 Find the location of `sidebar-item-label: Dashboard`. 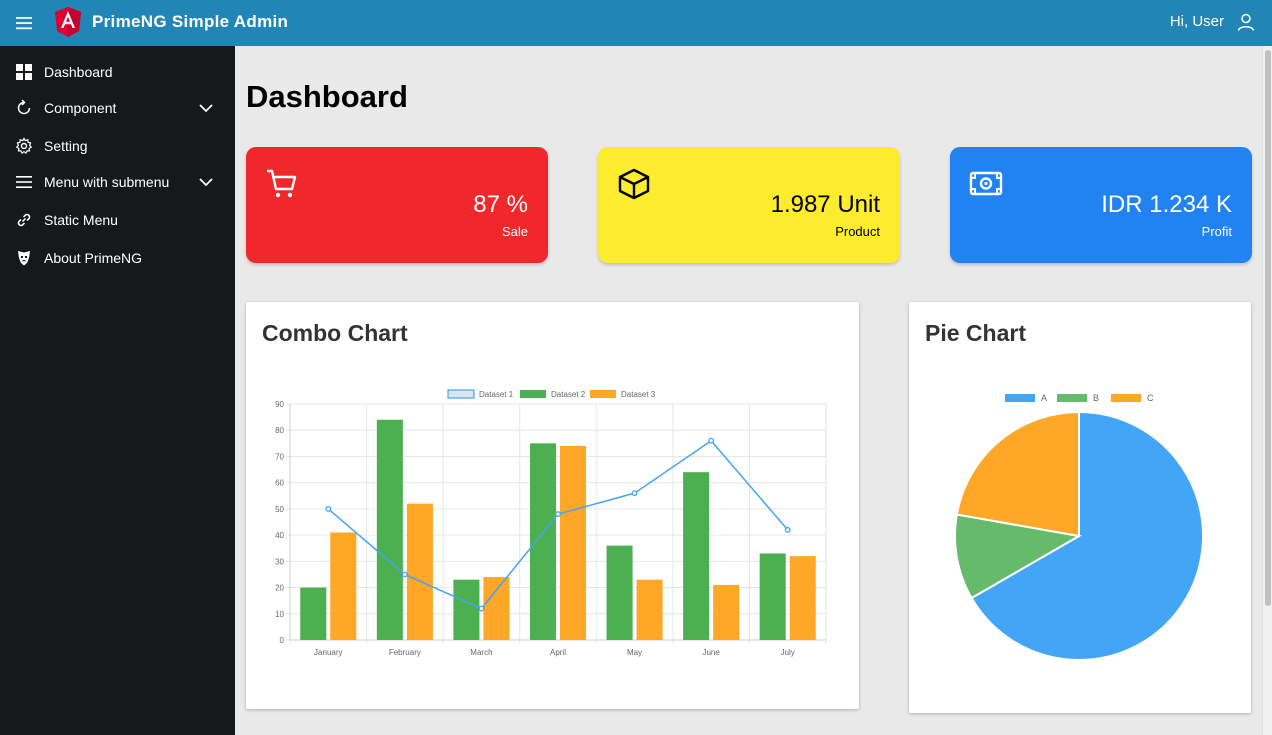

sidebar-item-label: Dashboard is located at coordinates (78, 72).